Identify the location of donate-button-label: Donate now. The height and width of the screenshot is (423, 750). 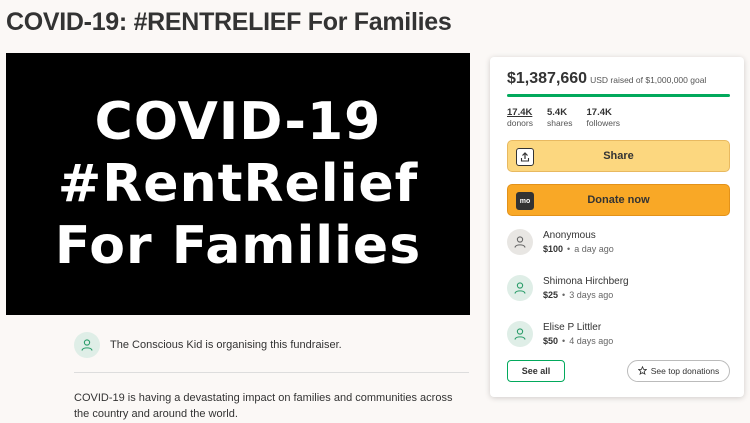
(618, 200).